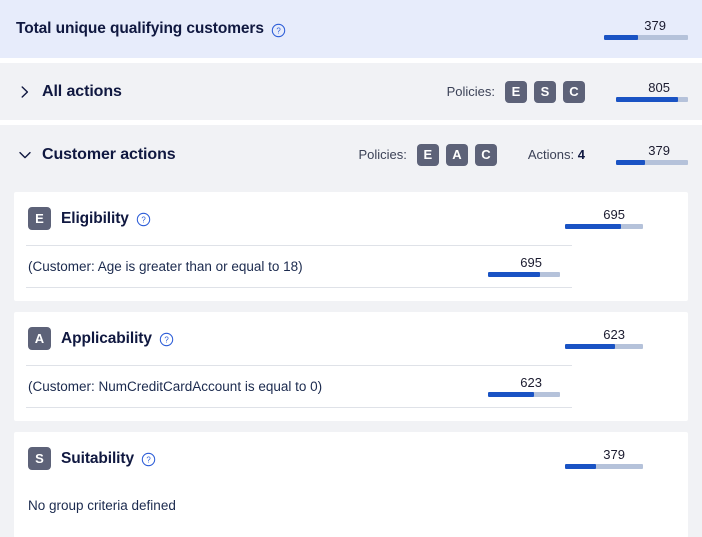 The image size is (702, 537). I want to click on help-circle-icon-eligibility: ?, so click(143, 219).